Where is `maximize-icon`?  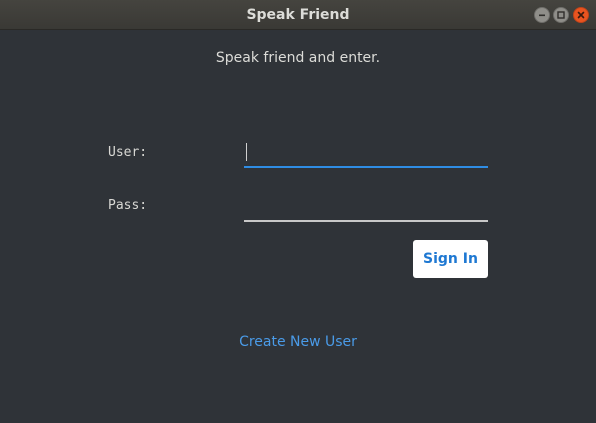 maximize-icon is located at coordinates (561, 15).